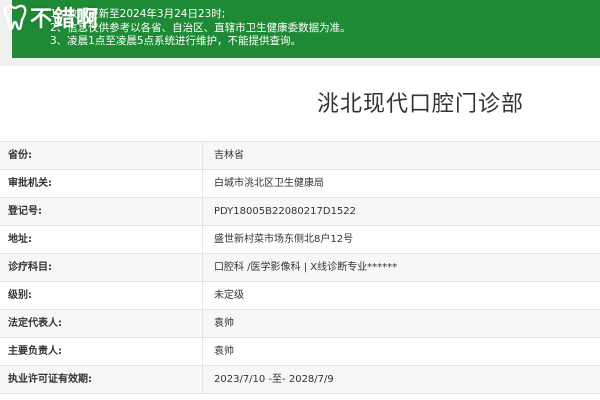 The height and width of the screenshot is (400, 600). Describe the element at coordinates (35, 323) in the screenshot. I see `row-label: 法定代表人:` at that location.